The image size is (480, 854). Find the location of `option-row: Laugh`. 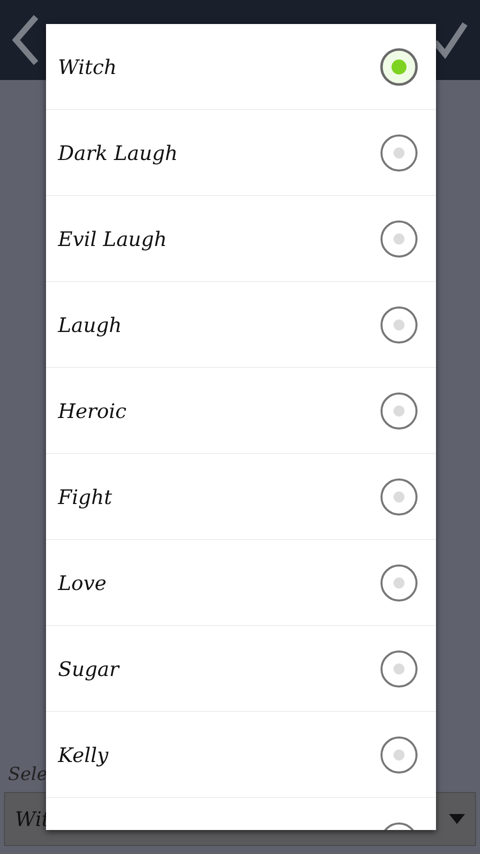

option-row: Laugh is located at coordinates (241, 325).